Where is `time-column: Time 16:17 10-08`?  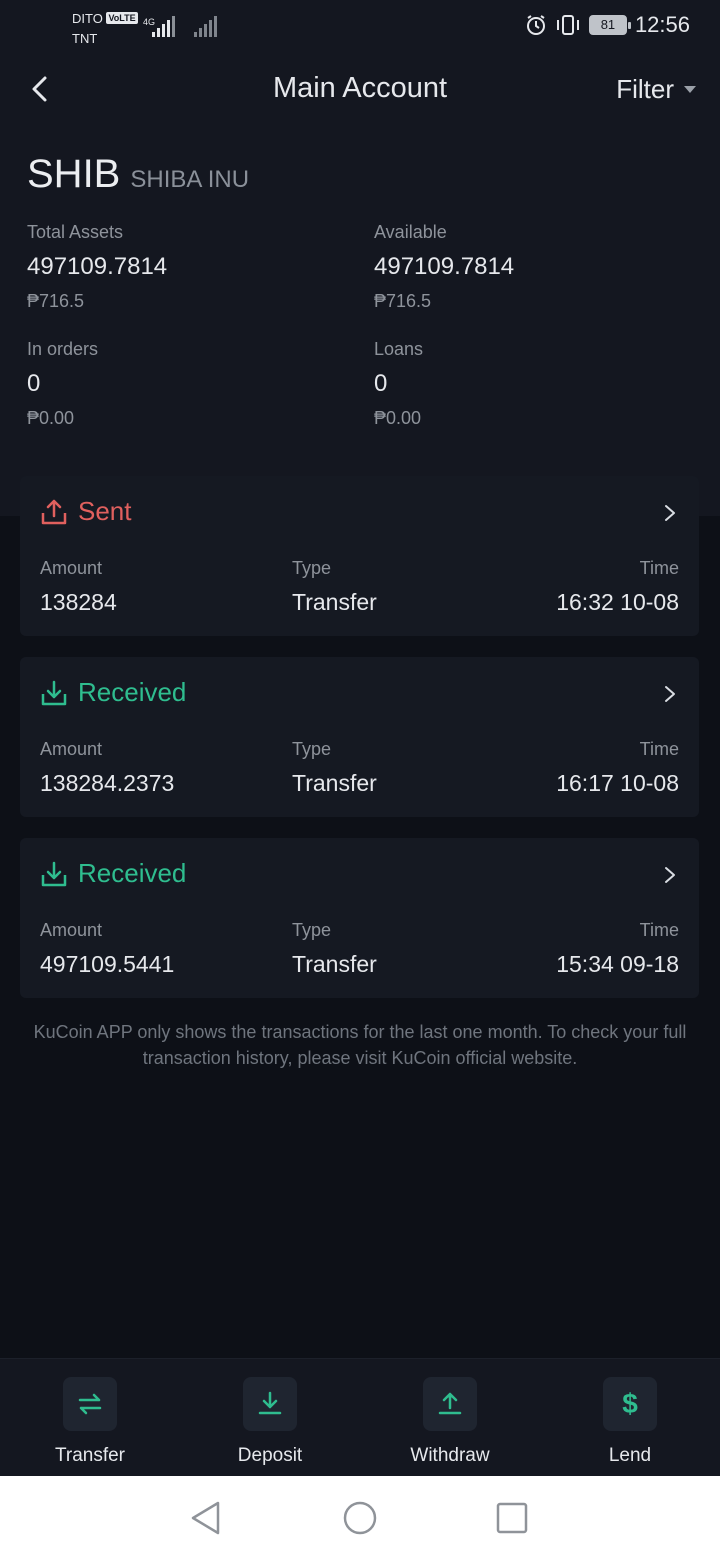 time-column: Time 16:17 10-08 is located at coordinates (617, 768).